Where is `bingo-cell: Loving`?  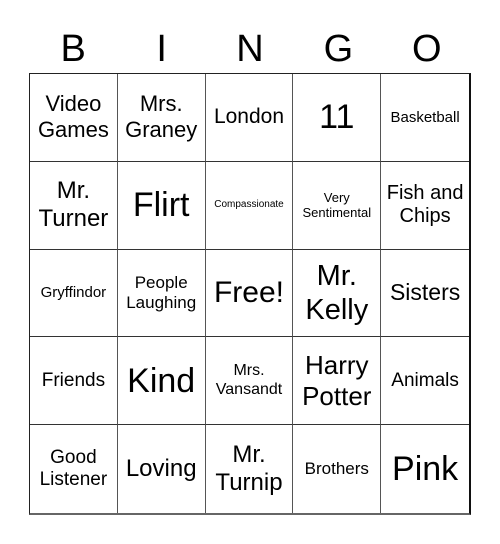
bingo-cell: Loving is located at coordinates (162, 469).